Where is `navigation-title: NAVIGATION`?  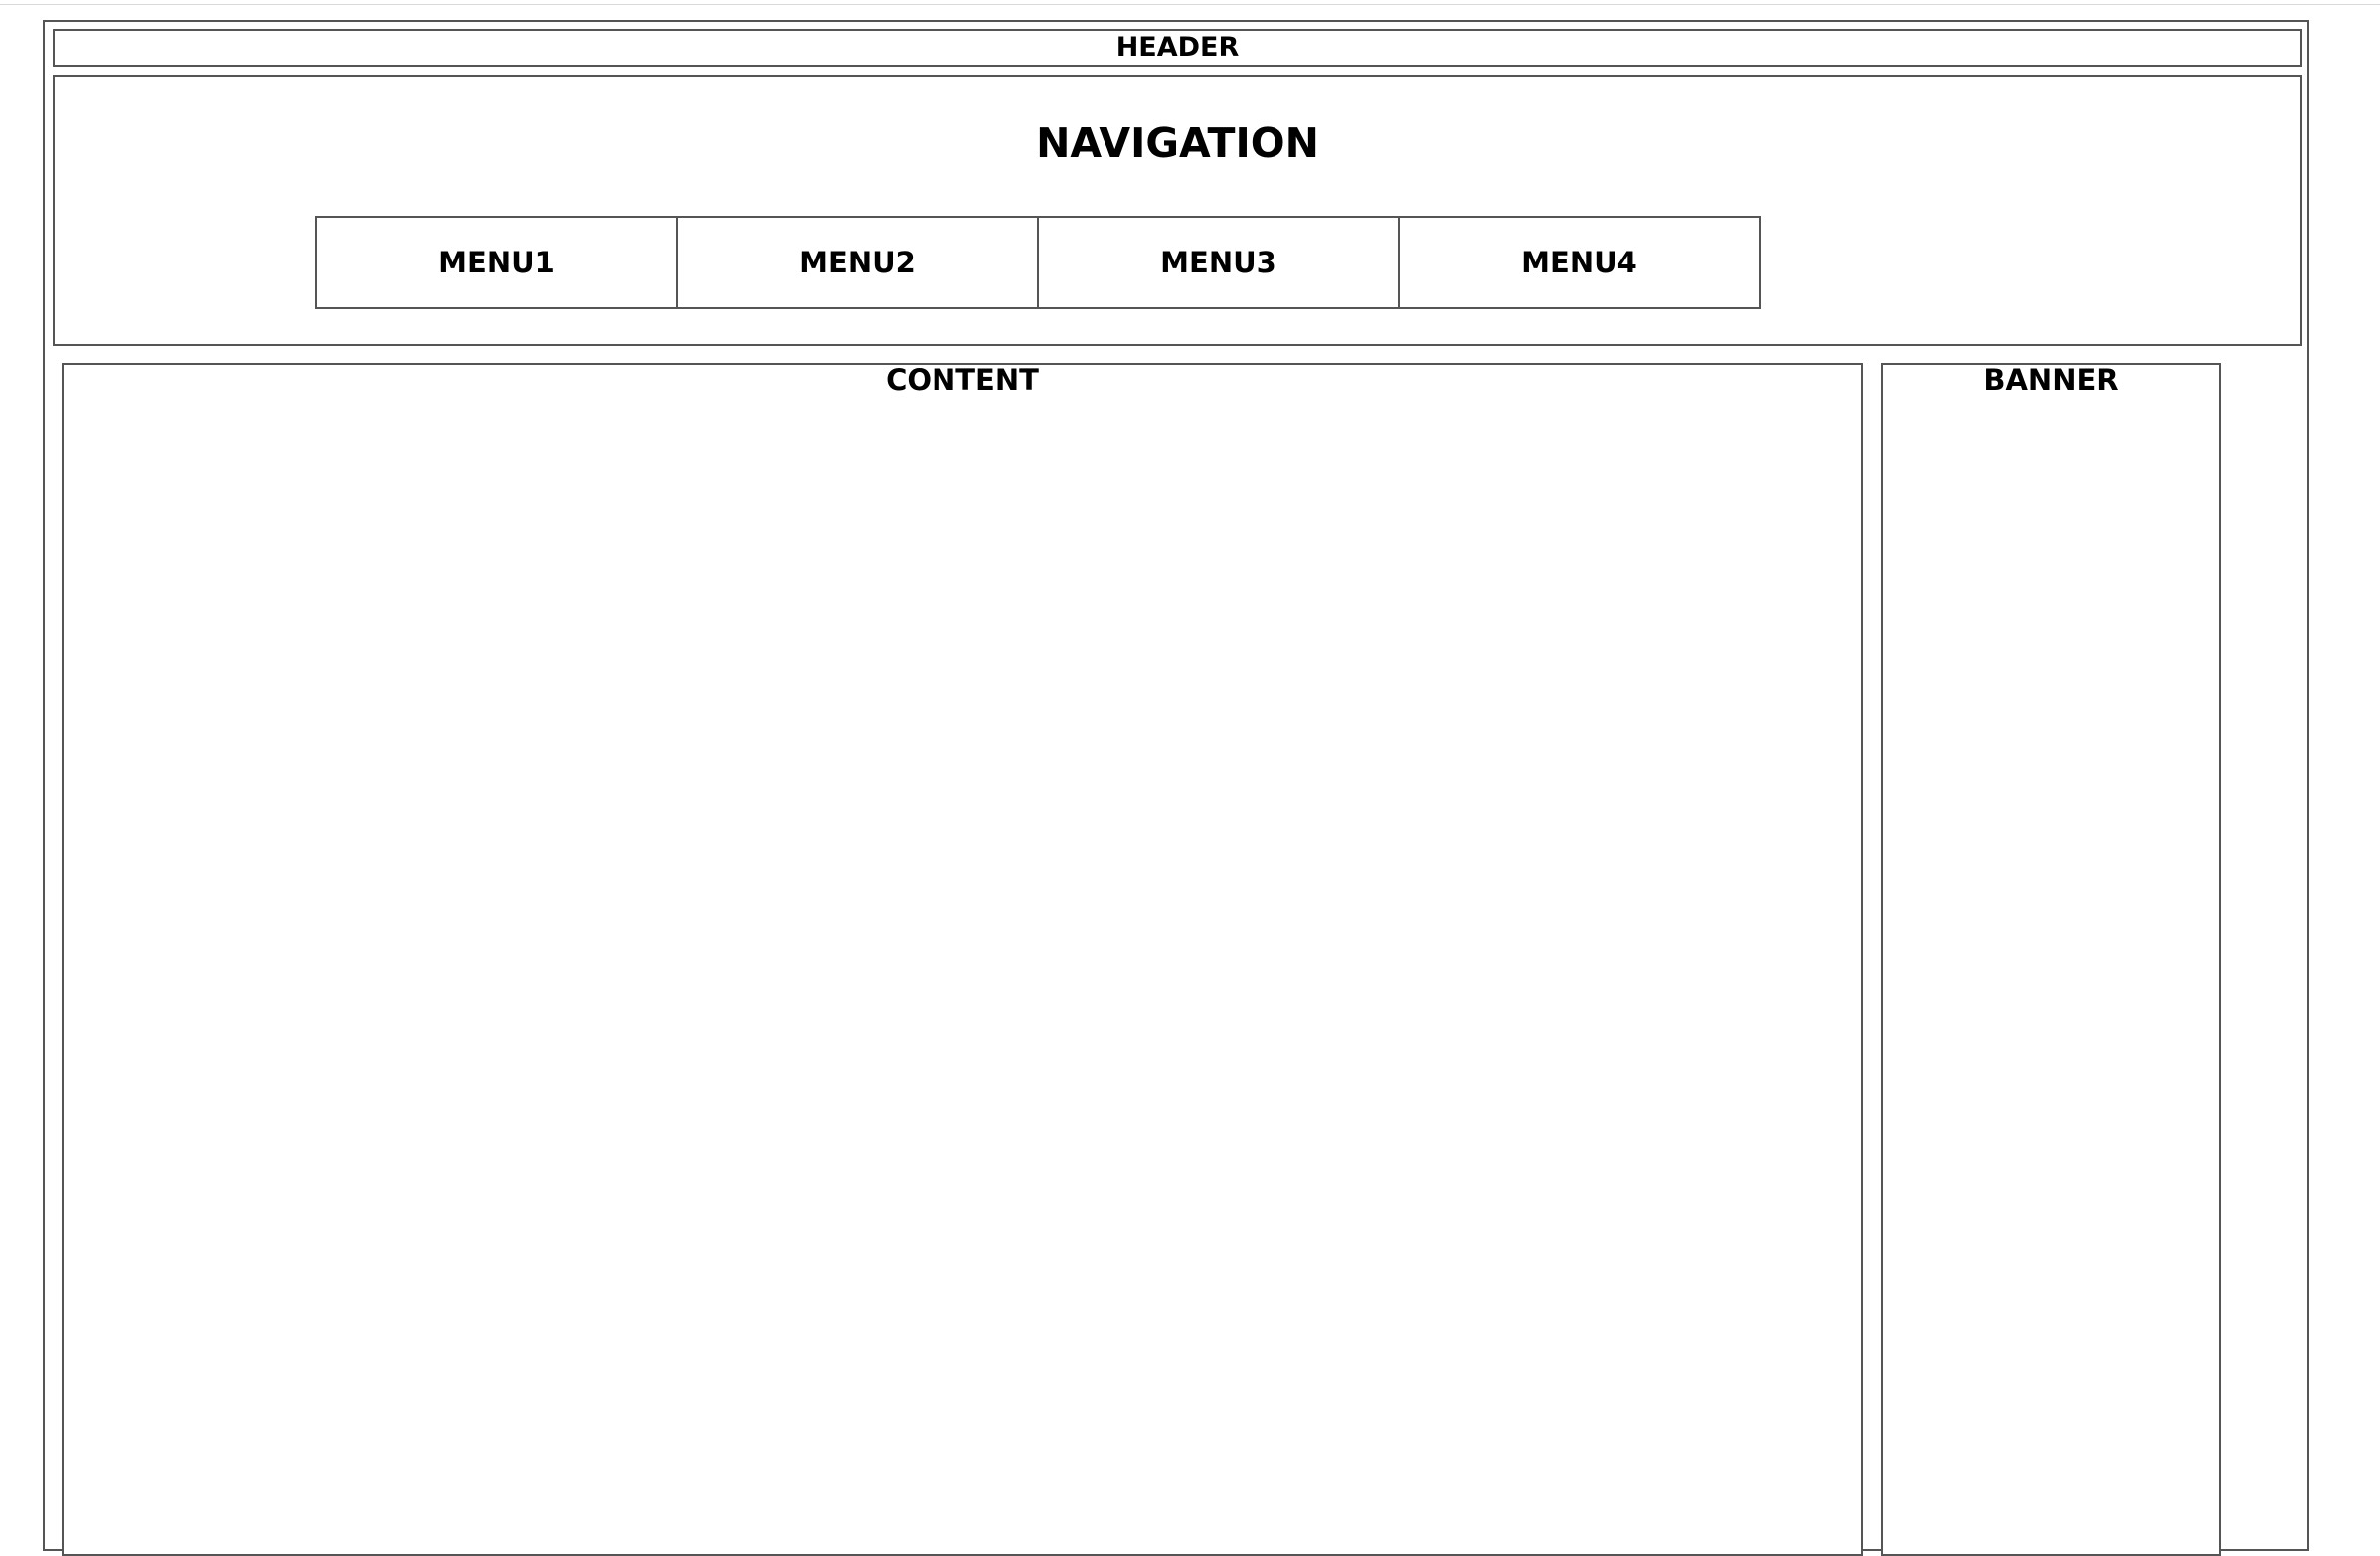 navigation-title: NAVIGATION is located at coordinates (1177, 143).